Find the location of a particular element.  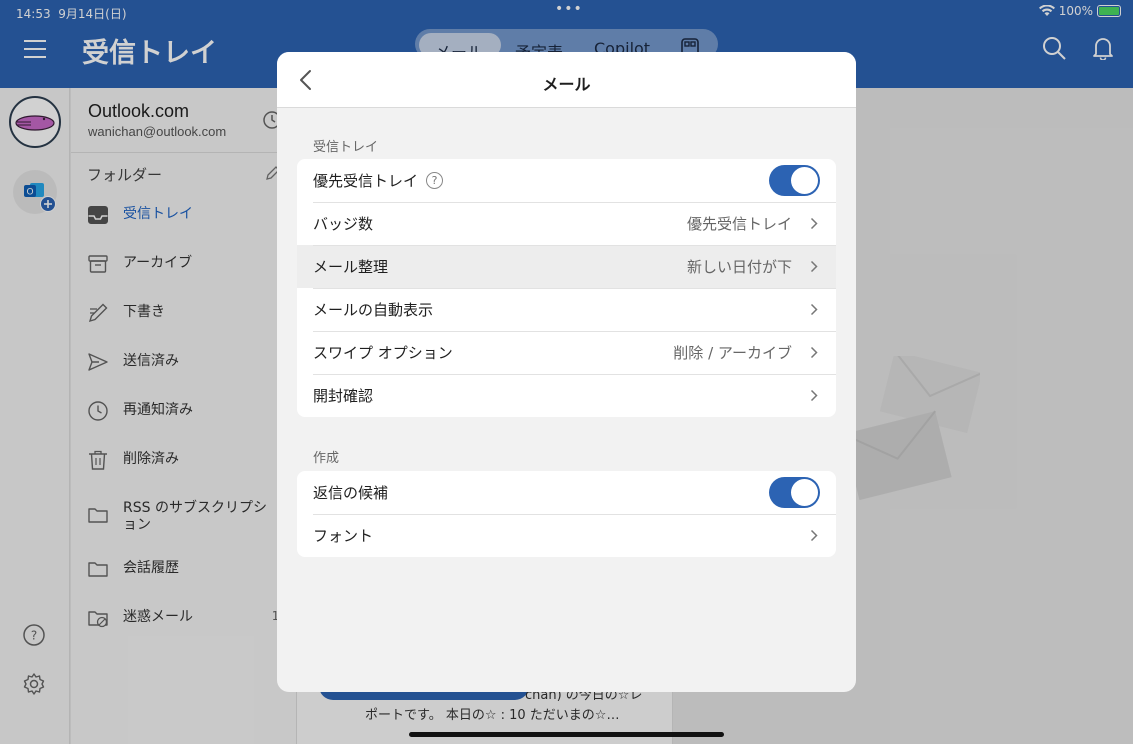

setting-value: 優先受信トレイ is located at coordinates (739, 224).